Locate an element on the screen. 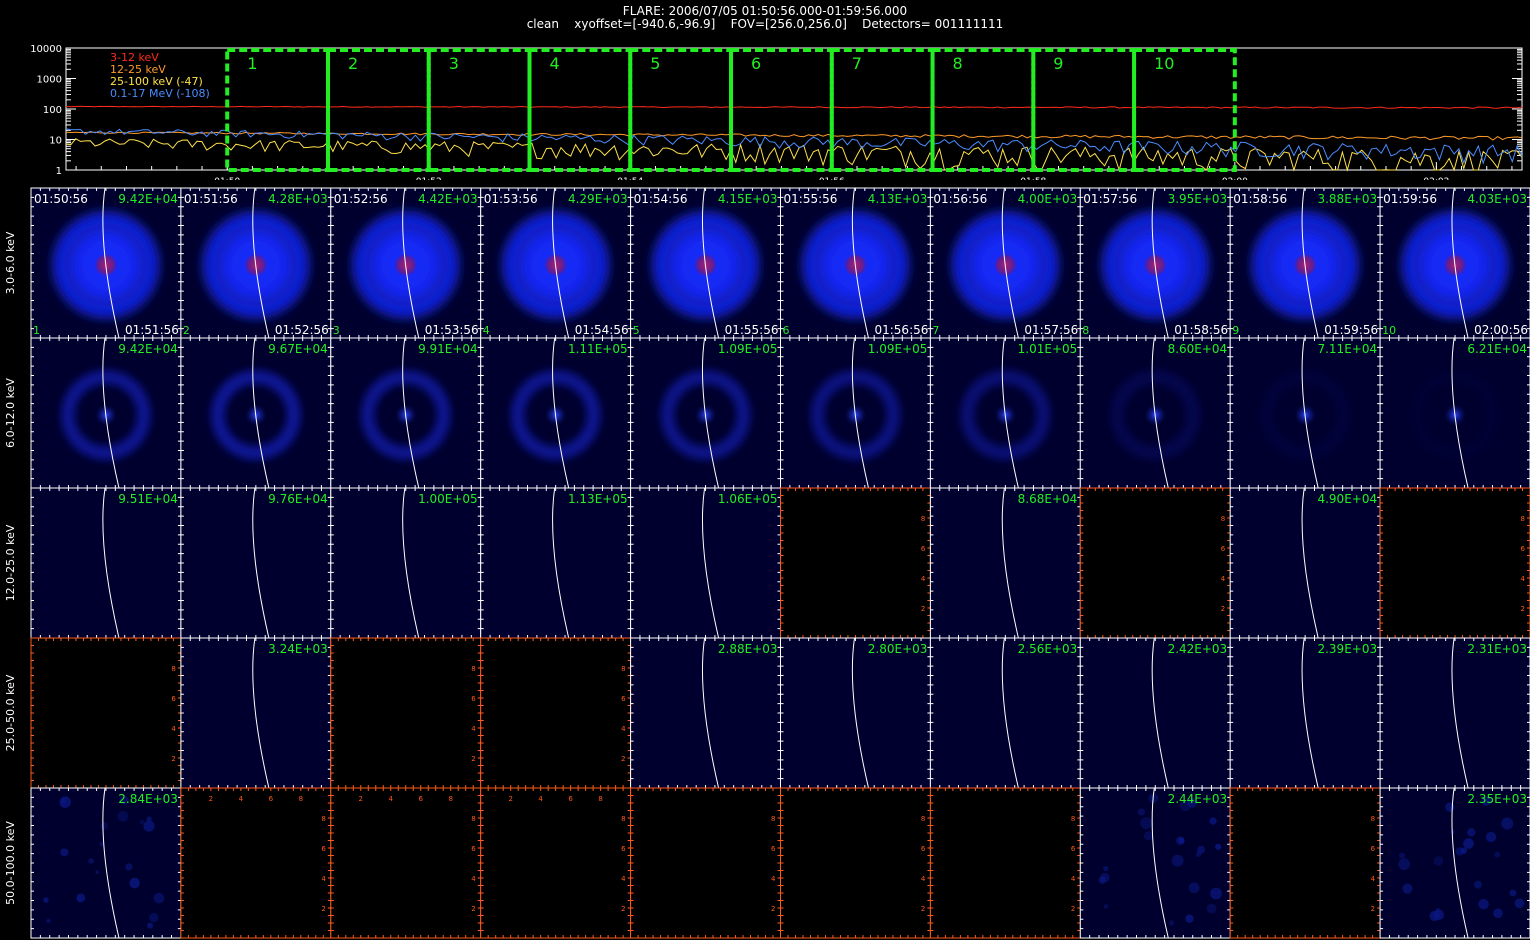 The height and width of the screenshot is (940, 1530). peak-value: 9.91E+04 is located at coordinates (448, 349).